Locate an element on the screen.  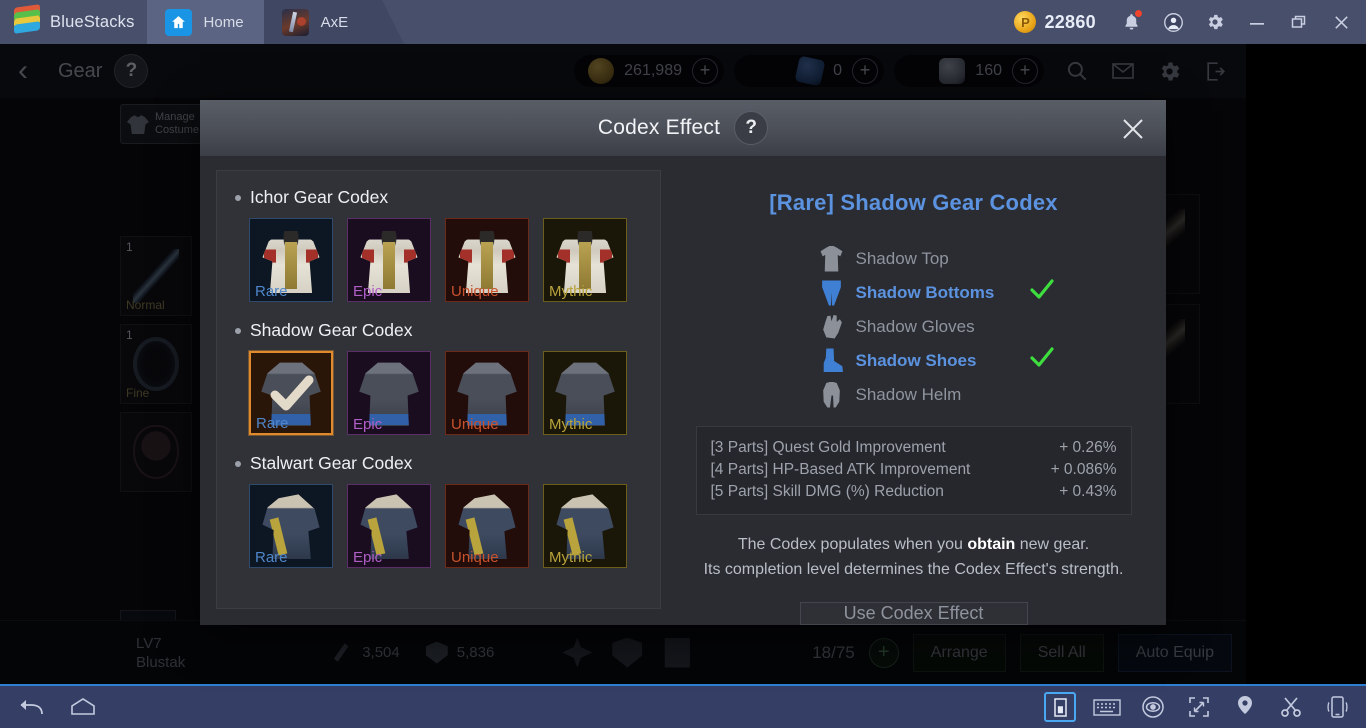
eye-macro-icon is located at coordinates (1153, 707).